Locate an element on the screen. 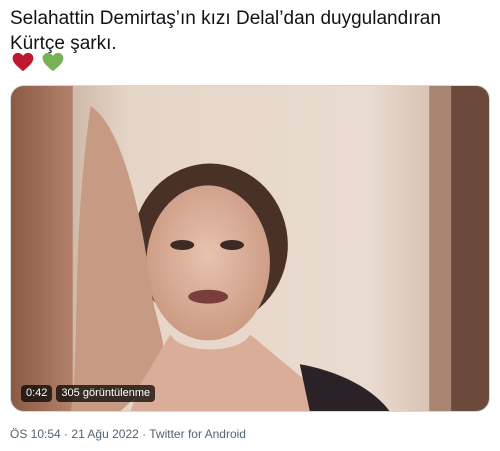  tweet-date: 21 Ağu 2022 is located at coordinates (104, 434).